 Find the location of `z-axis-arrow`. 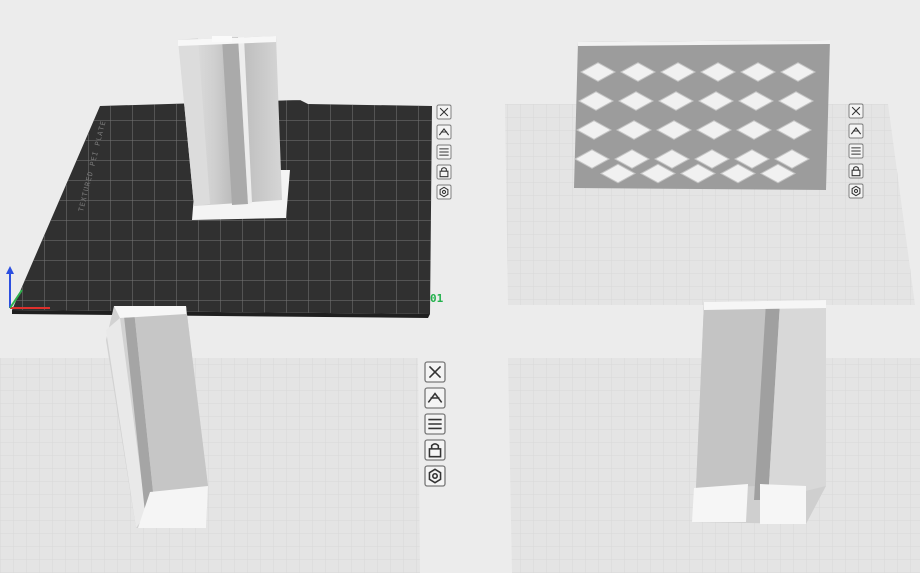

z-axis-arrow is located at coordinates (10, 270).